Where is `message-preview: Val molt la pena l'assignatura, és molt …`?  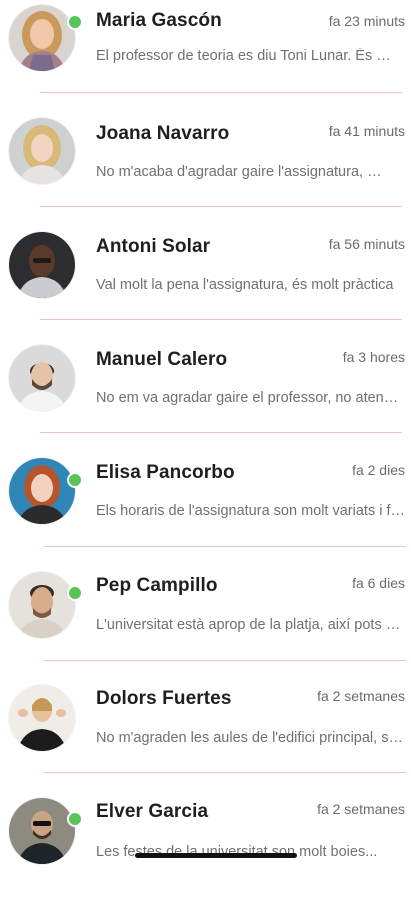 message-preview: Val molt la pena l'assignatura, és molt … is located at coordinates (245, 285).